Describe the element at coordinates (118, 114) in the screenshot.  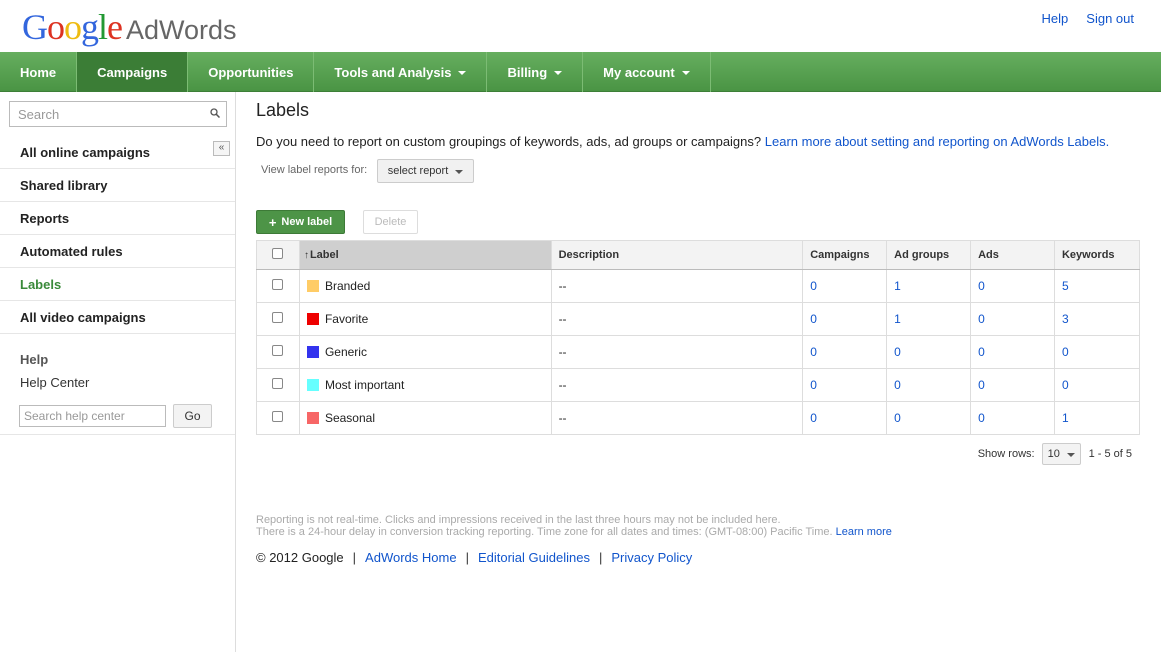
I see `sidebar-search-input: Search` at that location.